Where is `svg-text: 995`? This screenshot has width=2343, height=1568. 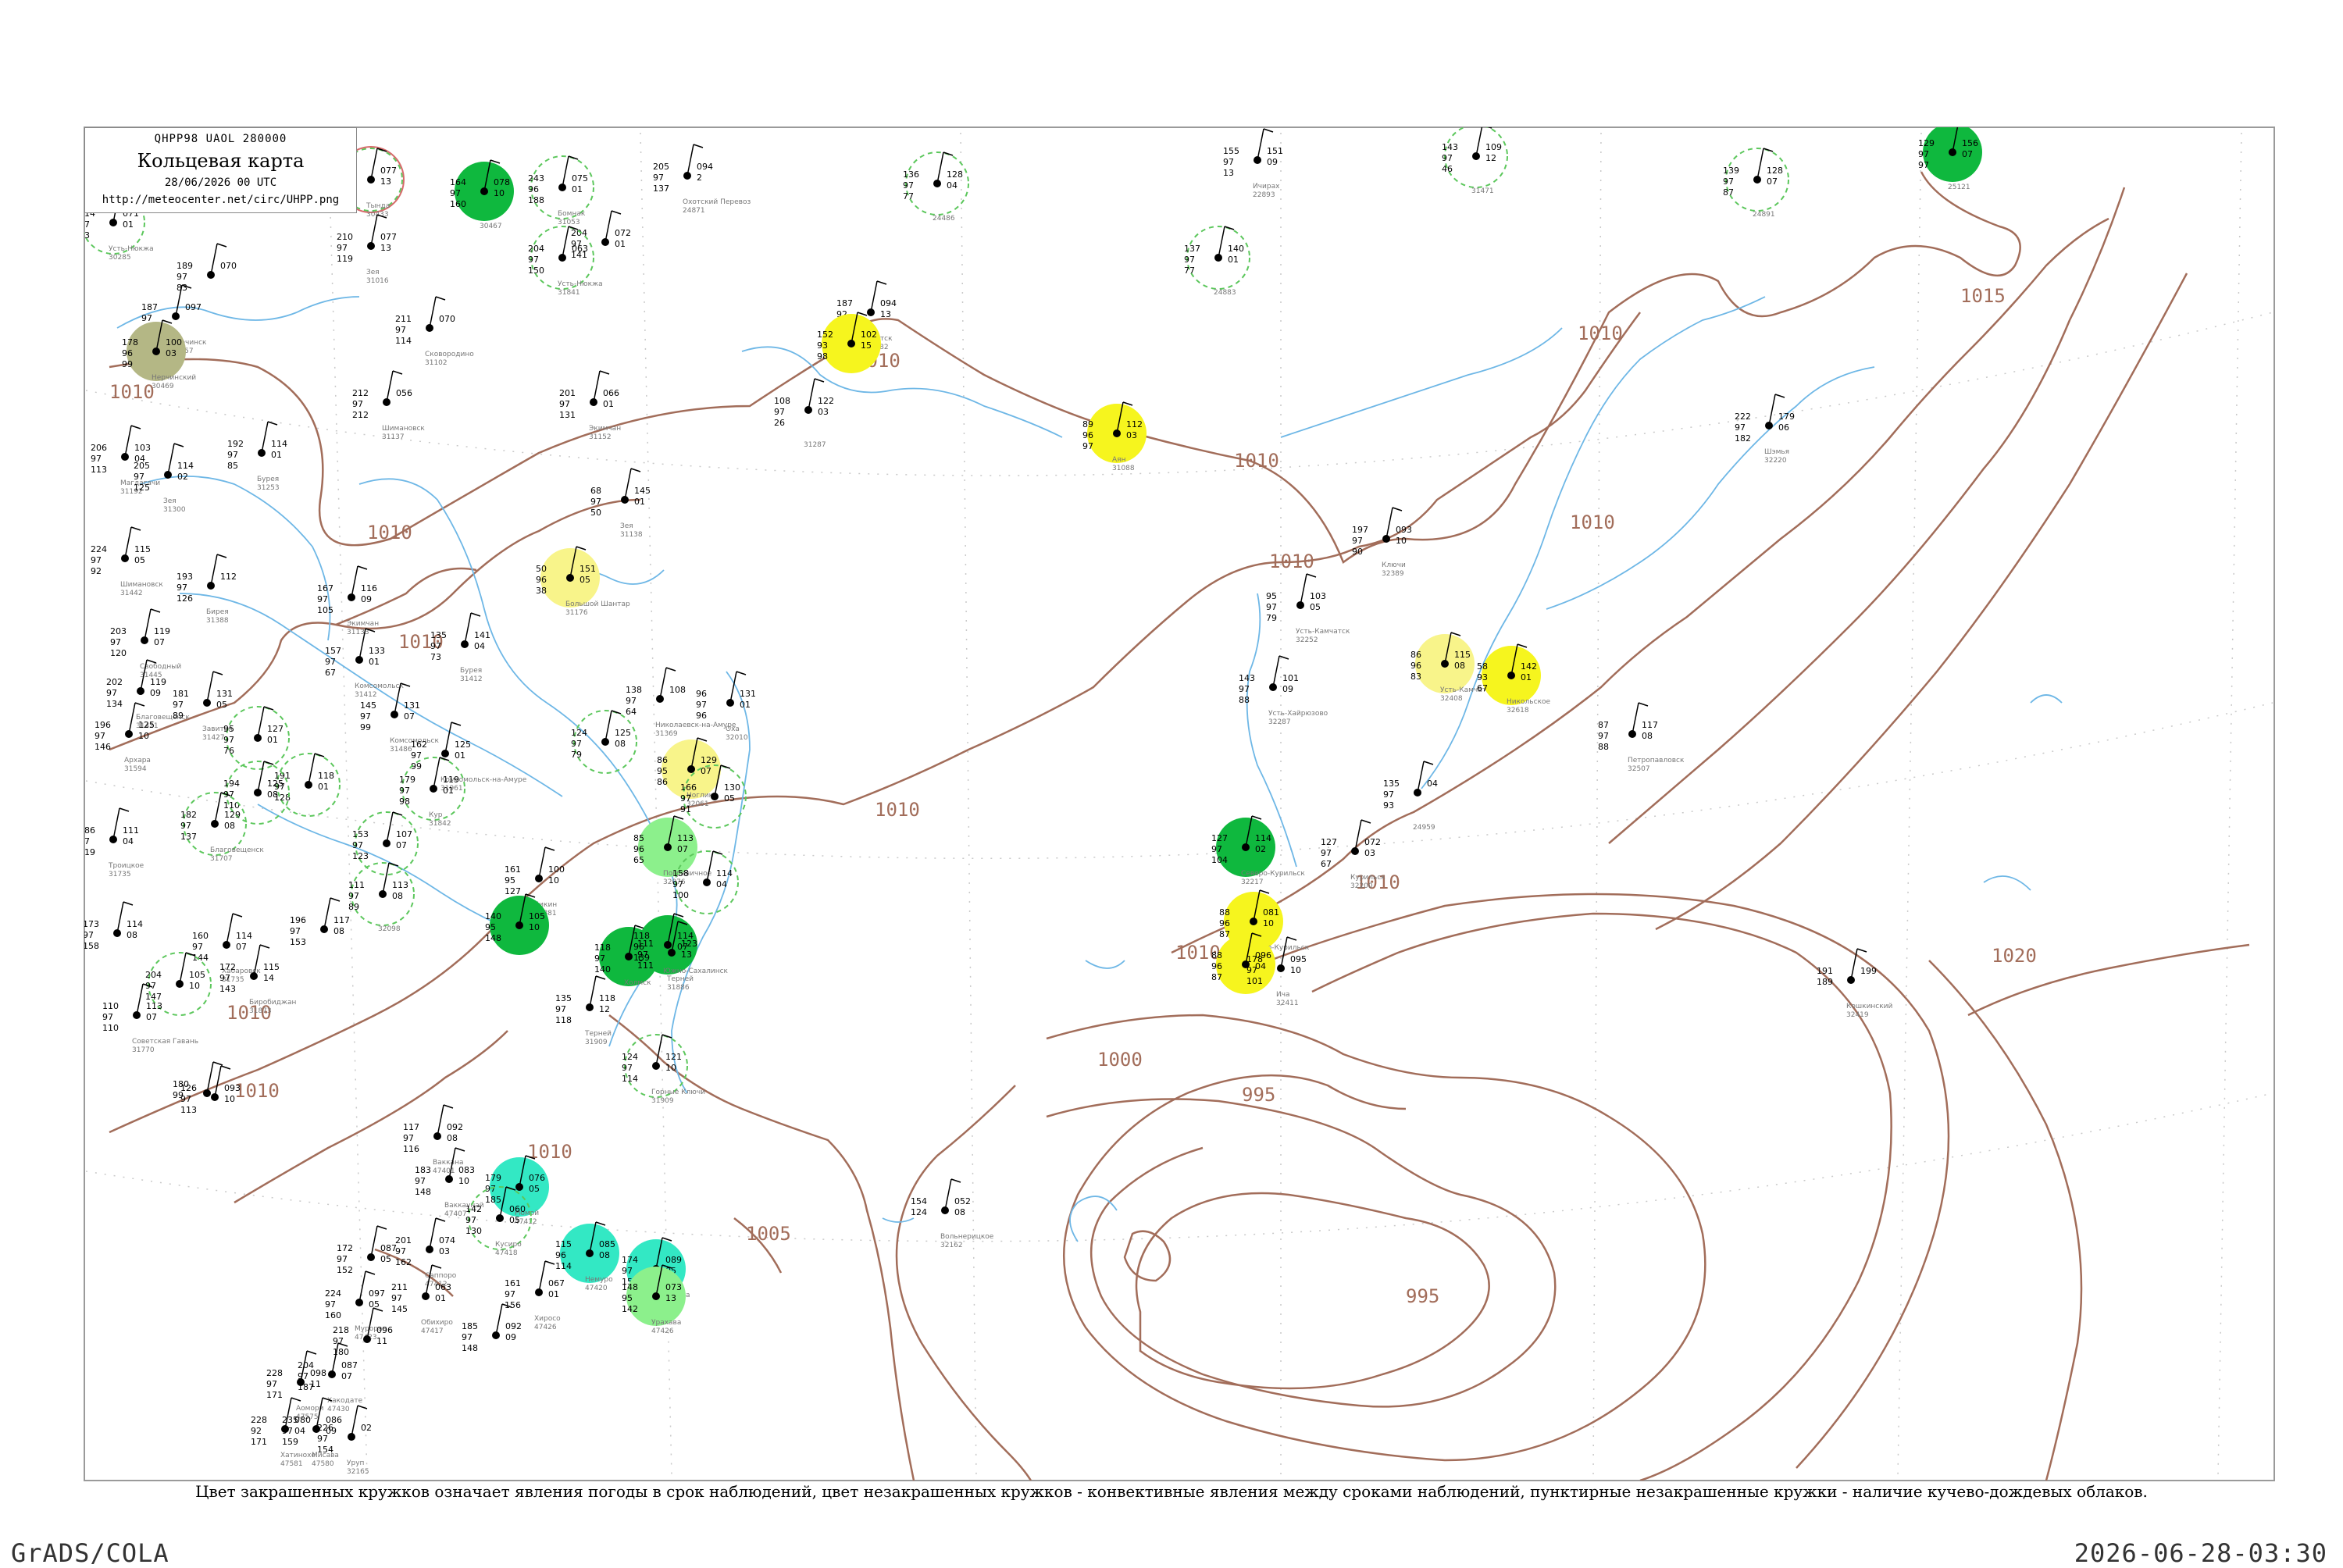
svg-text: 995 is located at coordinates (1258, 1095).